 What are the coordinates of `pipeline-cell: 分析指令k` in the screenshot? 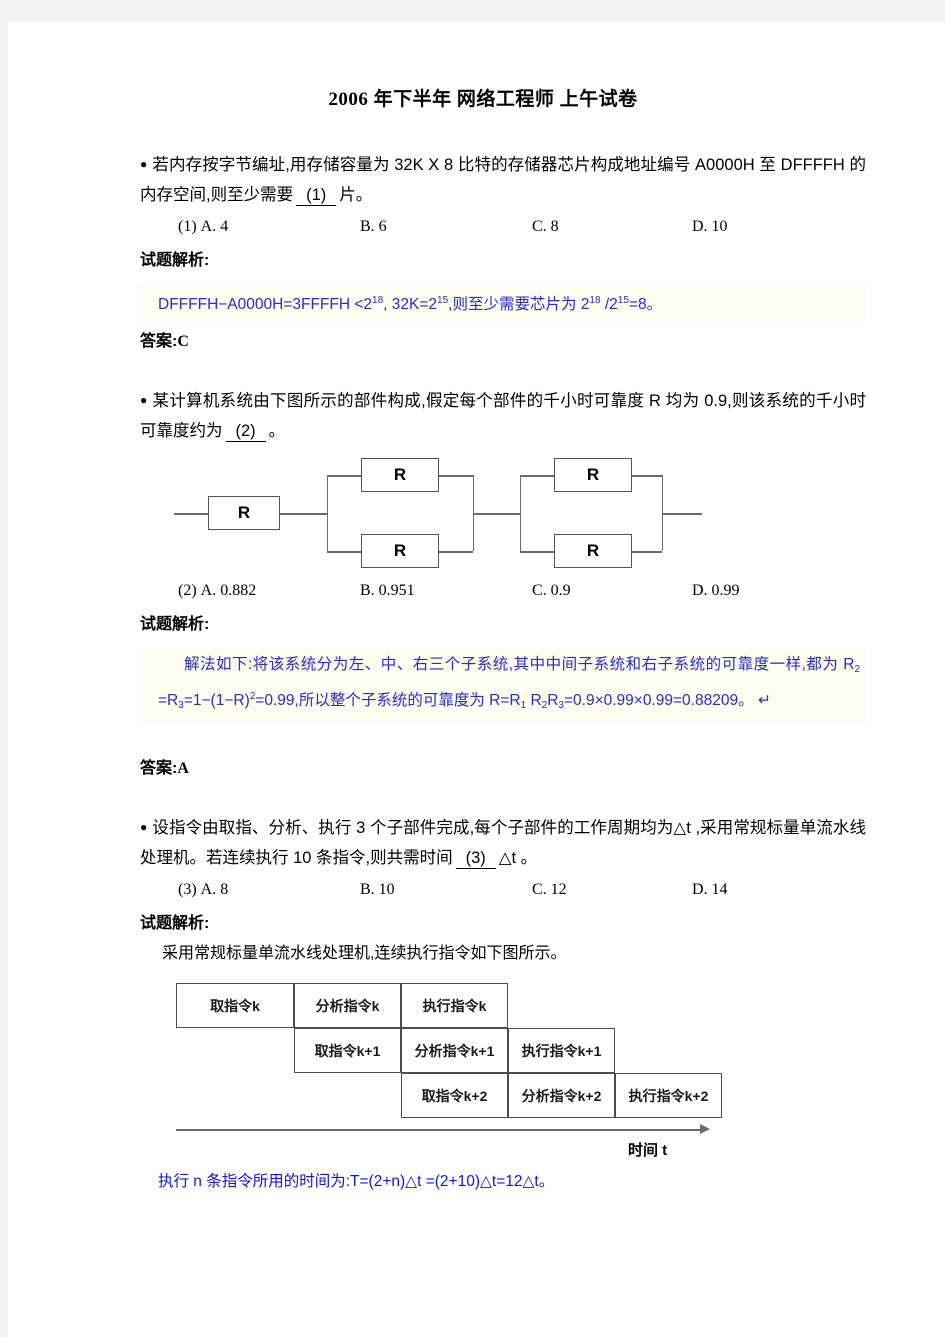 It's located at (347, 1006).